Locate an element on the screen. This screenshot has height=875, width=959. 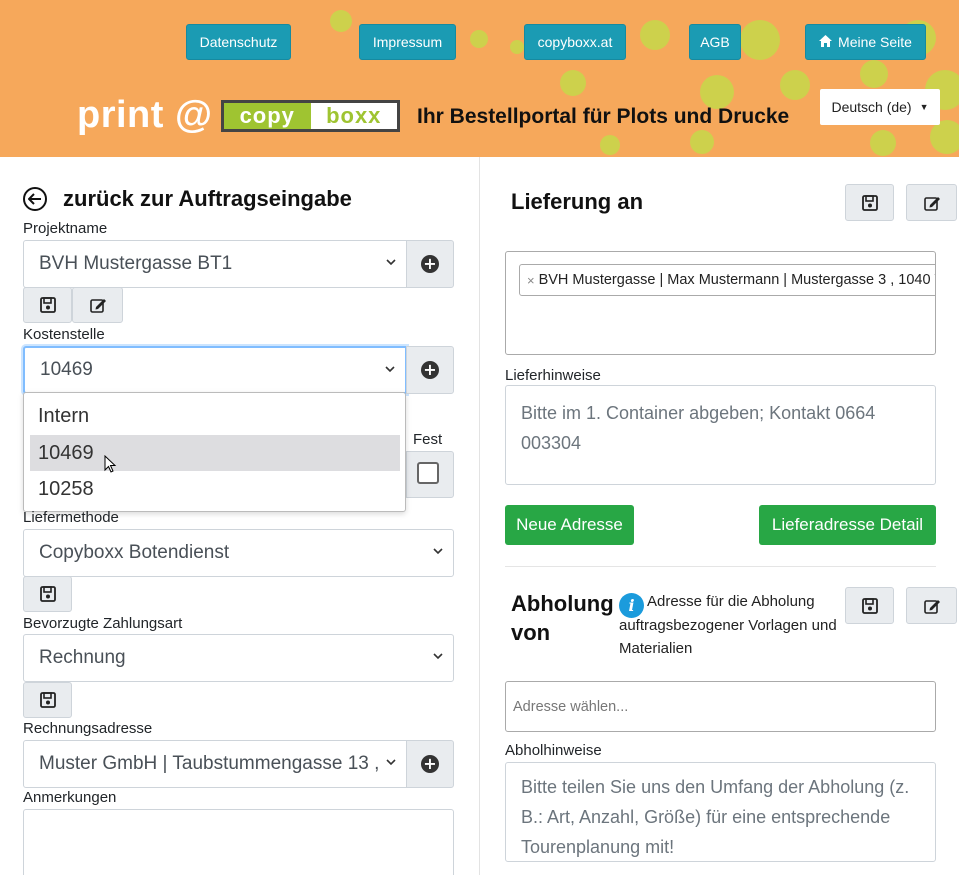
zahlungsart-select: Rechnung is located at coordinates (238, 658).